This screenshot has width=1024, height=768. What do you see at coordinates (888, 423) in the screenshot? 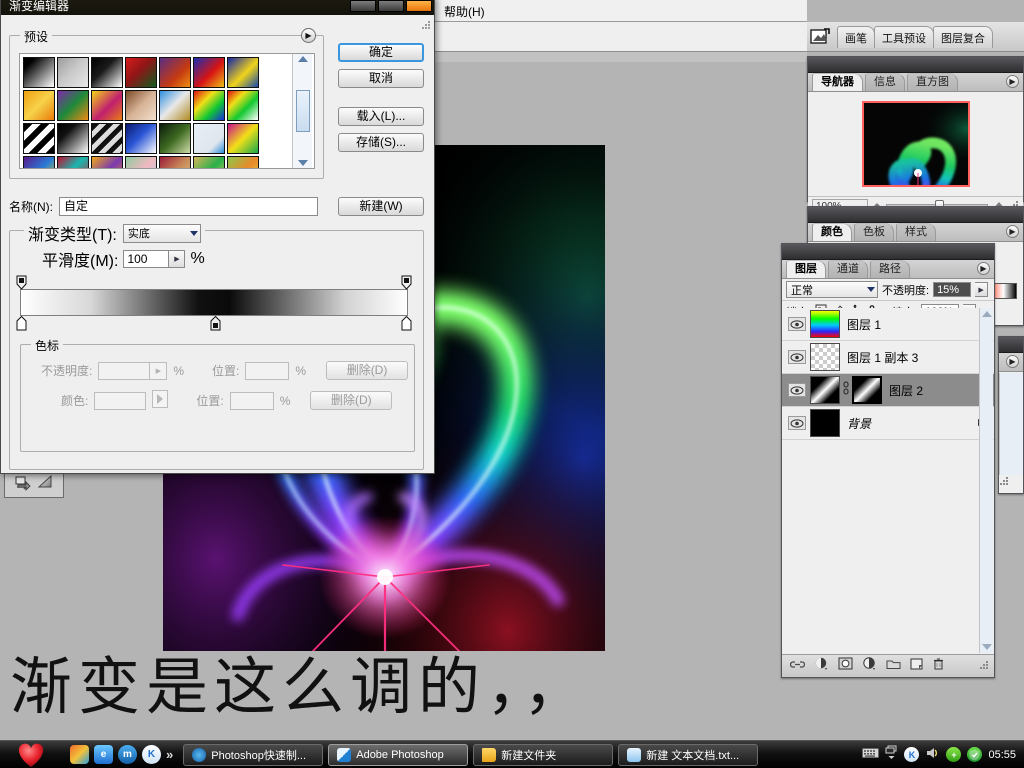
I see `layer-row-3: 背景` at bounding box center [888, 423].